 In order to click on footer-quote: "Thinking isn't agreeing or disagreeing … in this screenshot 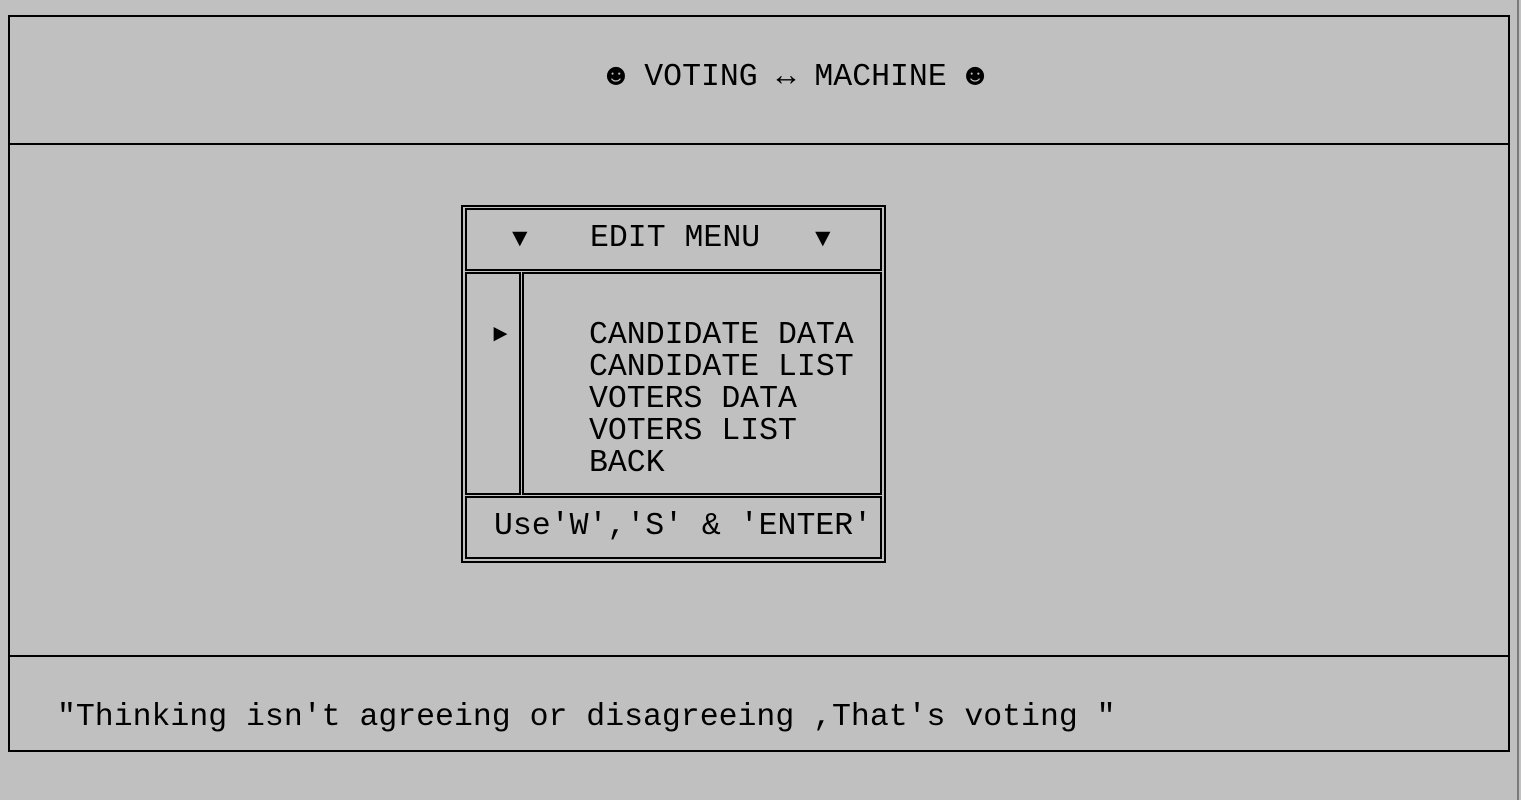, I will do `click(586, 717)`.